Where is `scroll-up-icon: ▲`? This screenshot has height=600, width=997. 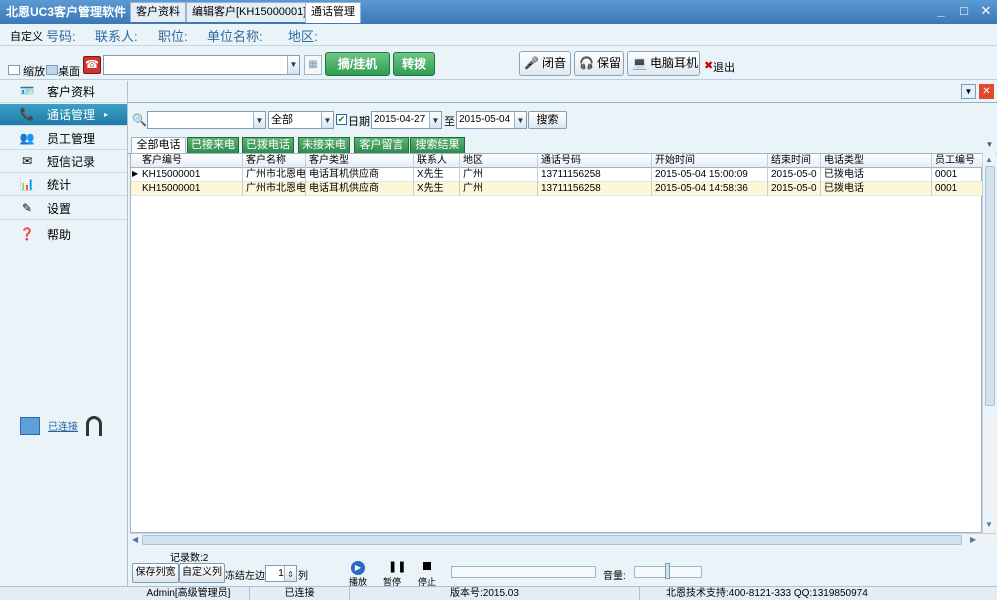
scroll-up-icon: ▲ is located at coordinates (989, 159).